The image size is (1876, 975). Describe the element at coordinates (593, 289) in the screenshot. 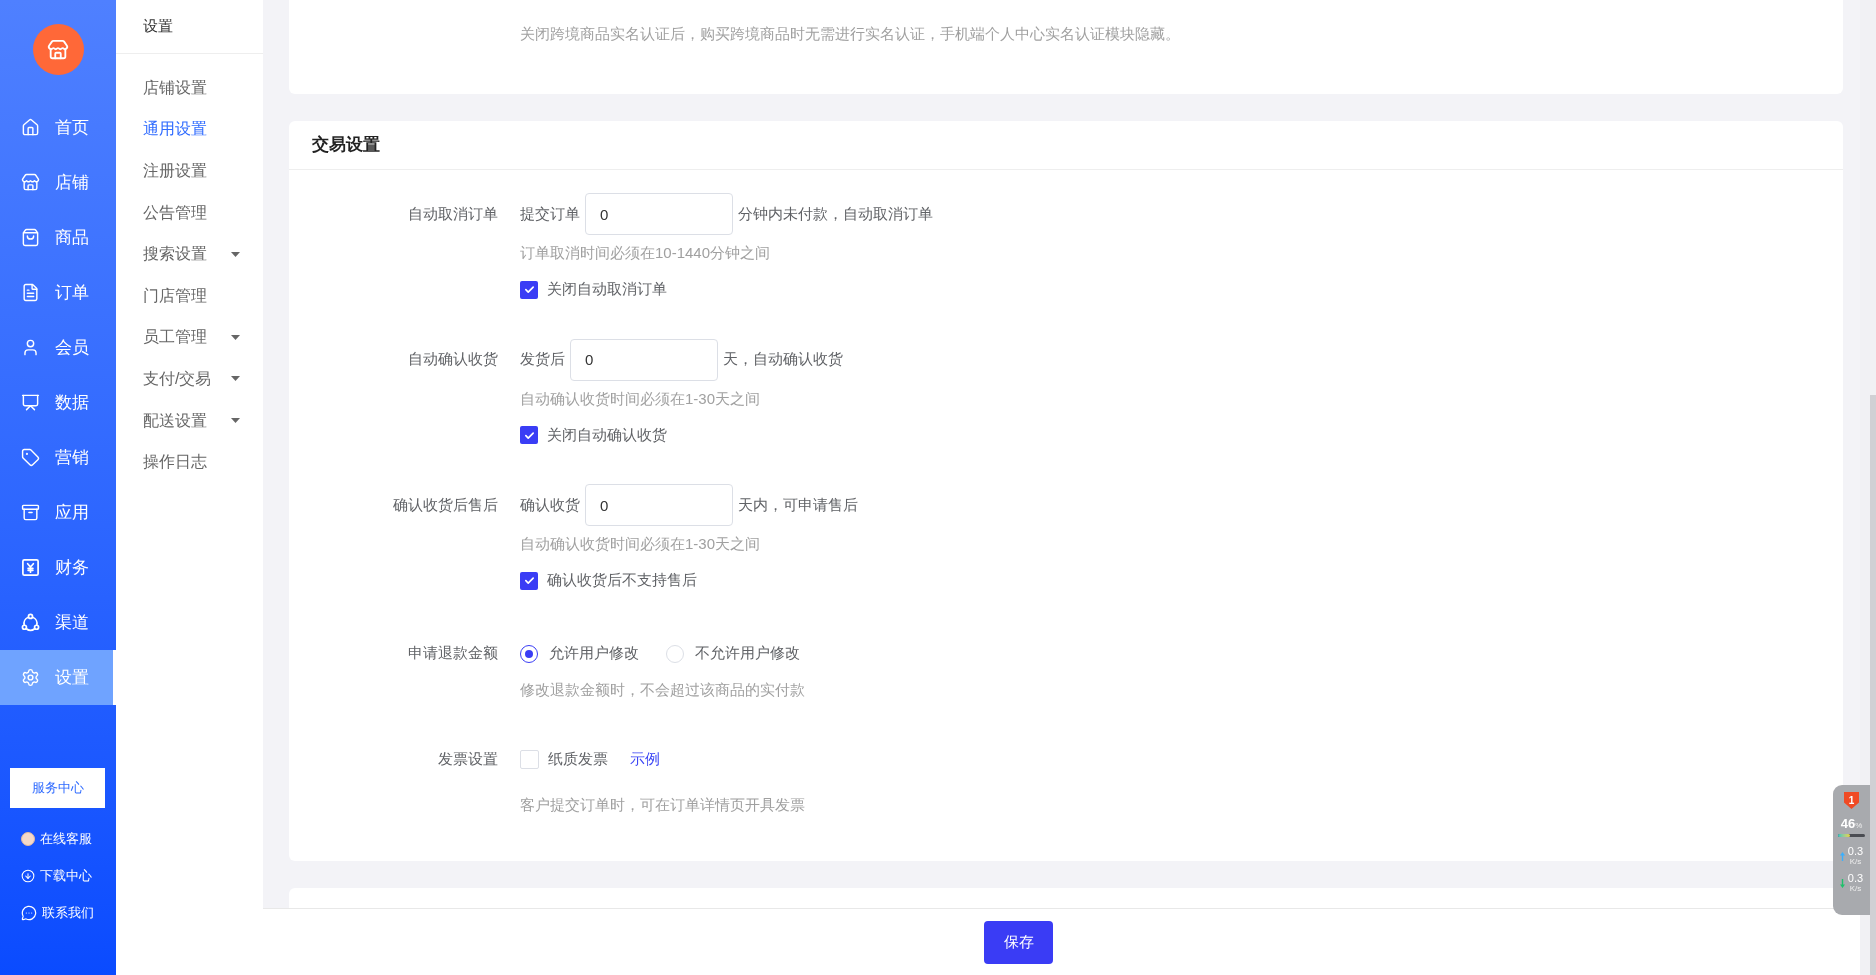

I see `checkbox-option: 关闭自动取消订单` at that location.